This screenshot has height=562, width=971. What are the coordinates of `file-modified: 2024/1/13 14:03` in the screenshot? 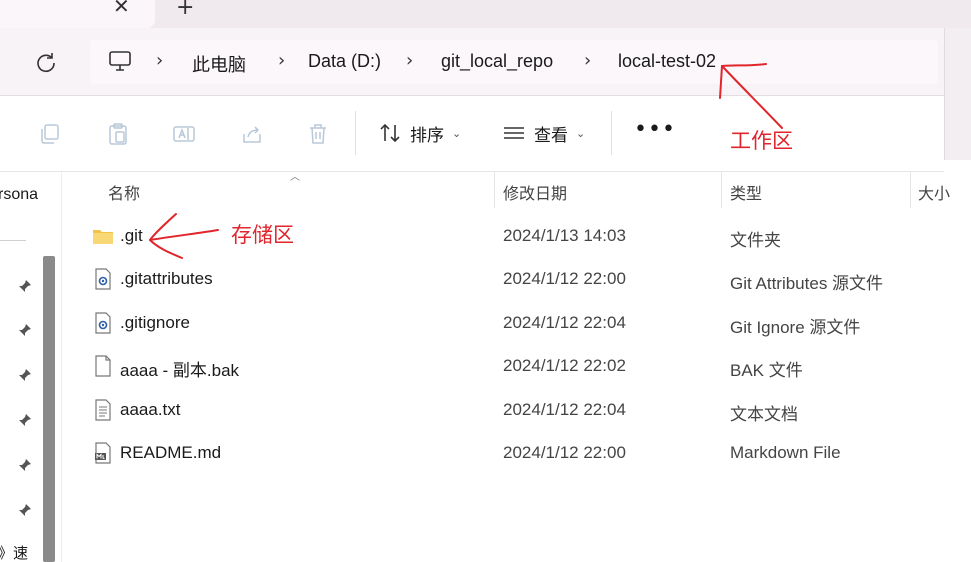 It's located at (564, 235).